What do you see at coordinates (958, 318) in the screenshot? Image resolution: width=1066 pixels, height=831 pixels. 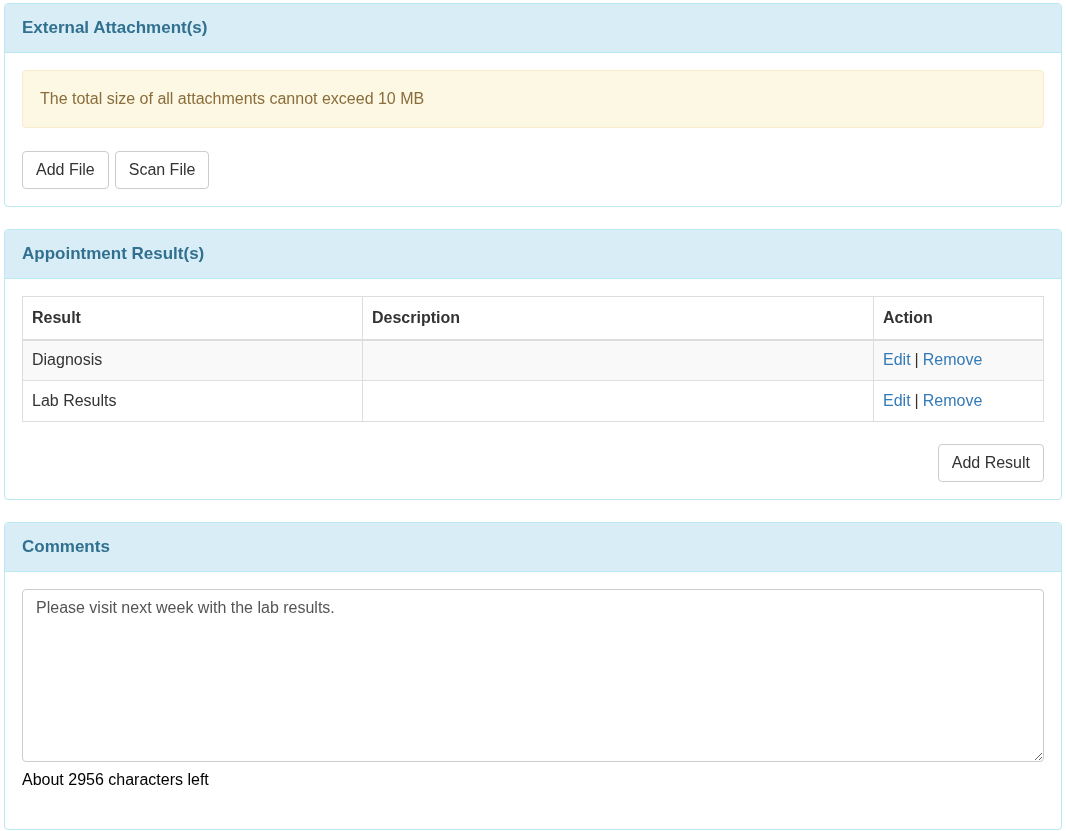 I see `column-header: Action` at bounding box center [958, 318].